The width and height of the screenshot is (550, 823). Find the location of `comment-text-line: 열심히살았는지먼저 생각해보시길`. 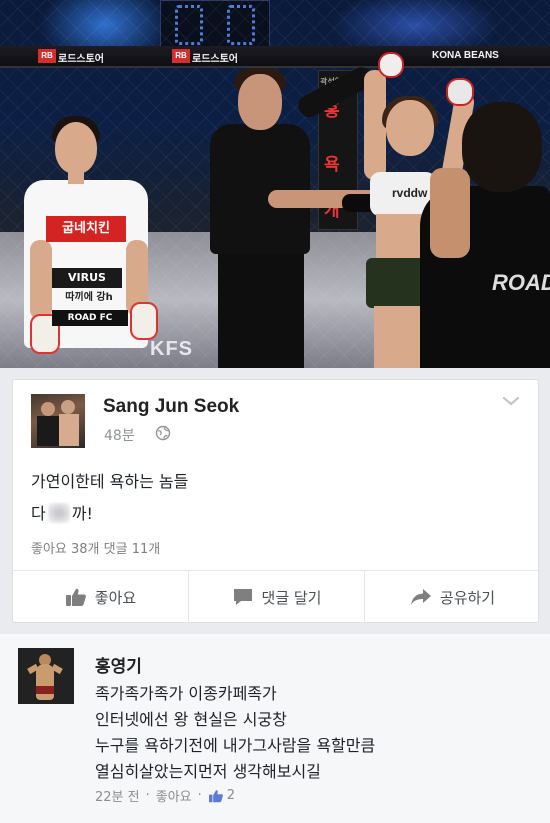

comment-text-line: 열심히살았는지먼저 생각해보시길 is located at coordinates (208, 771).